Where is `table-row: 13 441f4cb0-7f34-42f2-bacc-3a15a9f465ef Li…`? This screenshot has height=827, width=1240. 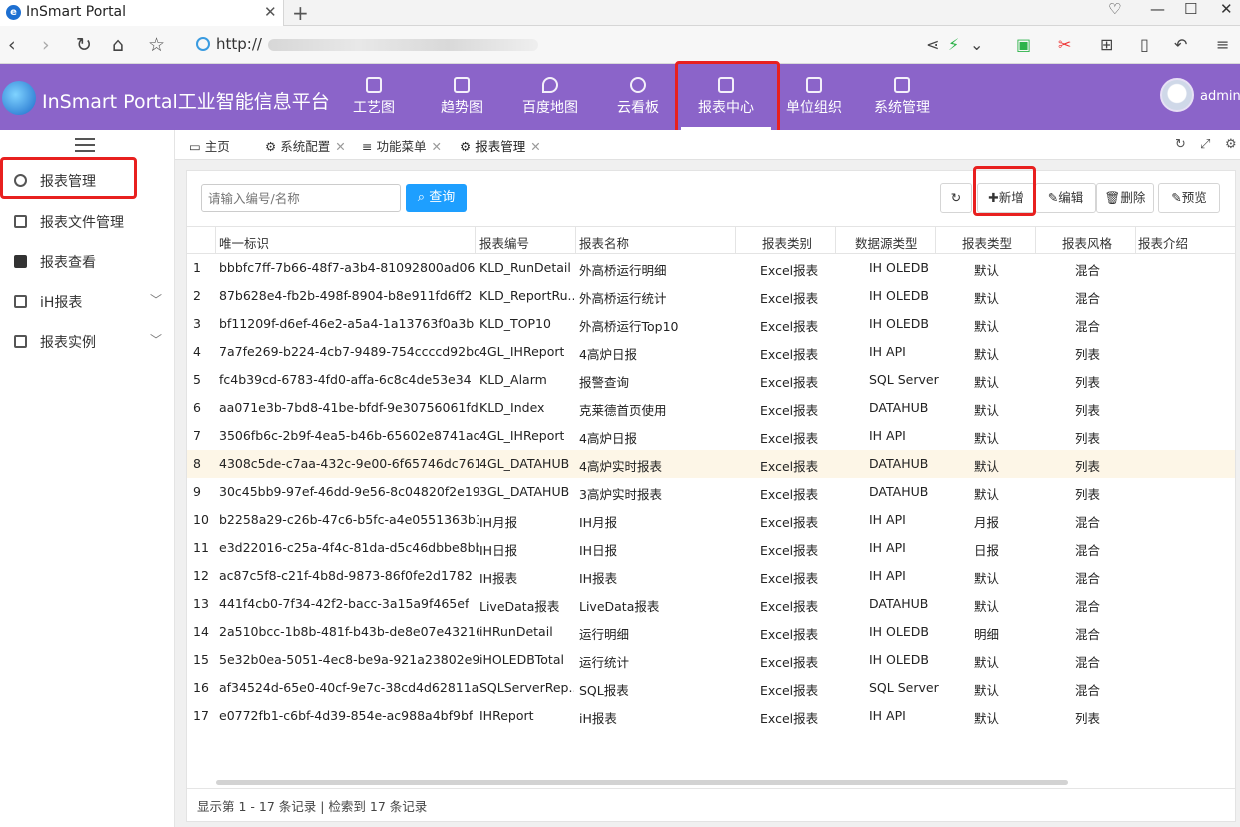 table-row: 13 441f4cb0-7f34-42f2-bacc-3a15a9f465ef Li… is located at coordinates (711, 604).